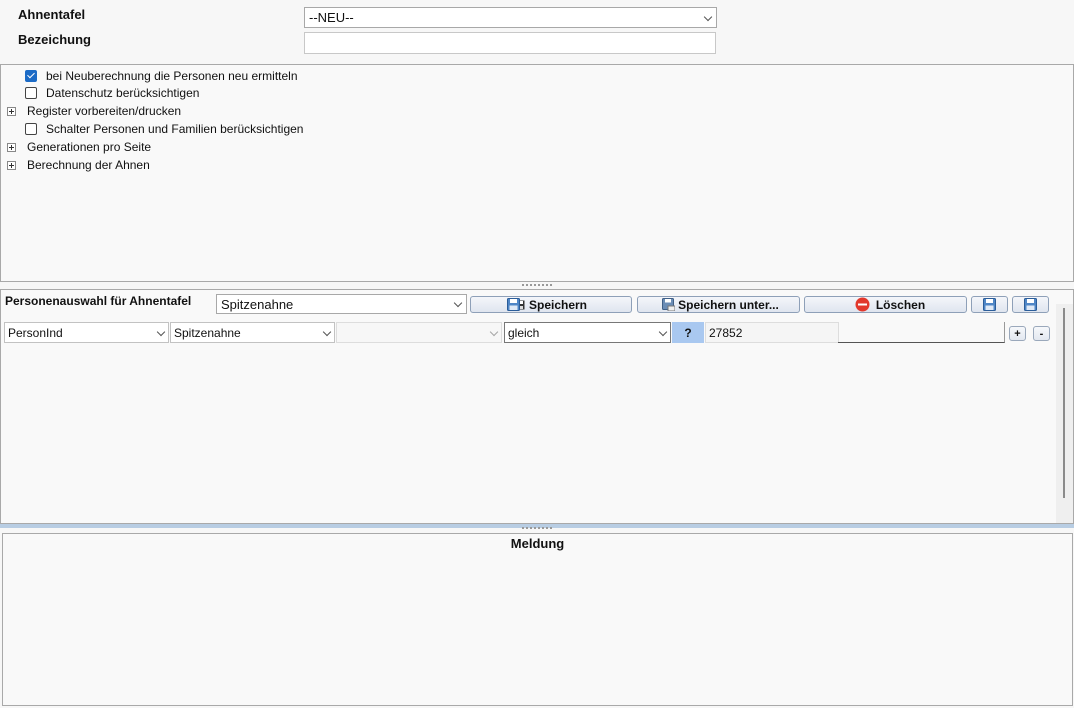 The height and width of the screenshot is (708, 1074). I want to click on selection-title: Personenauswahl für Ahnentafel, so click(98, 301).